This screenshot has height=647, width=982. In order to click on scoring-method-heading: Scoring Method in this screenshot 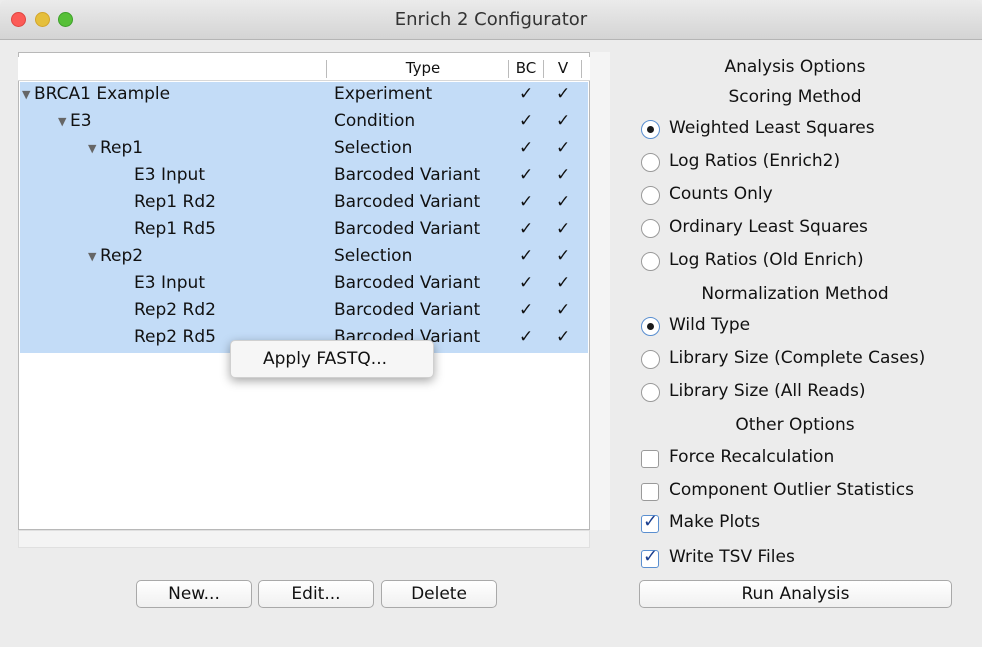, I will do `click(795, 97)`.